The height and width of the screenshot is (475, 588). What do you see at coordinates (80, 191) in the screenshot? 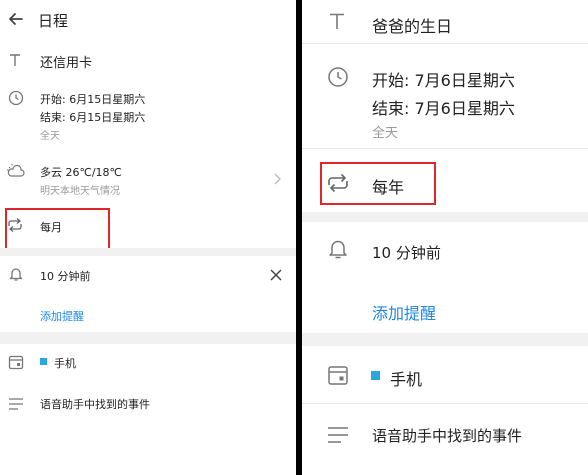
I see `weather-detail: 明天本地天气情况` at bounding box center [80, 191].